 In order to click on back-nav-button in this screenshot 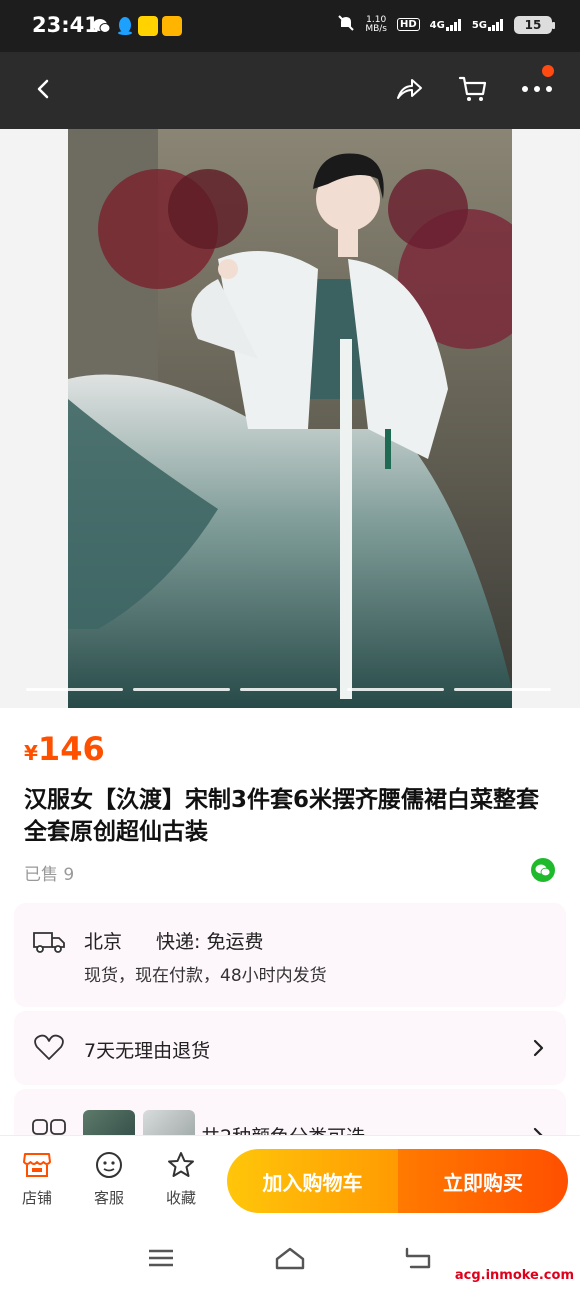, I will do `click(418, 1258)`.